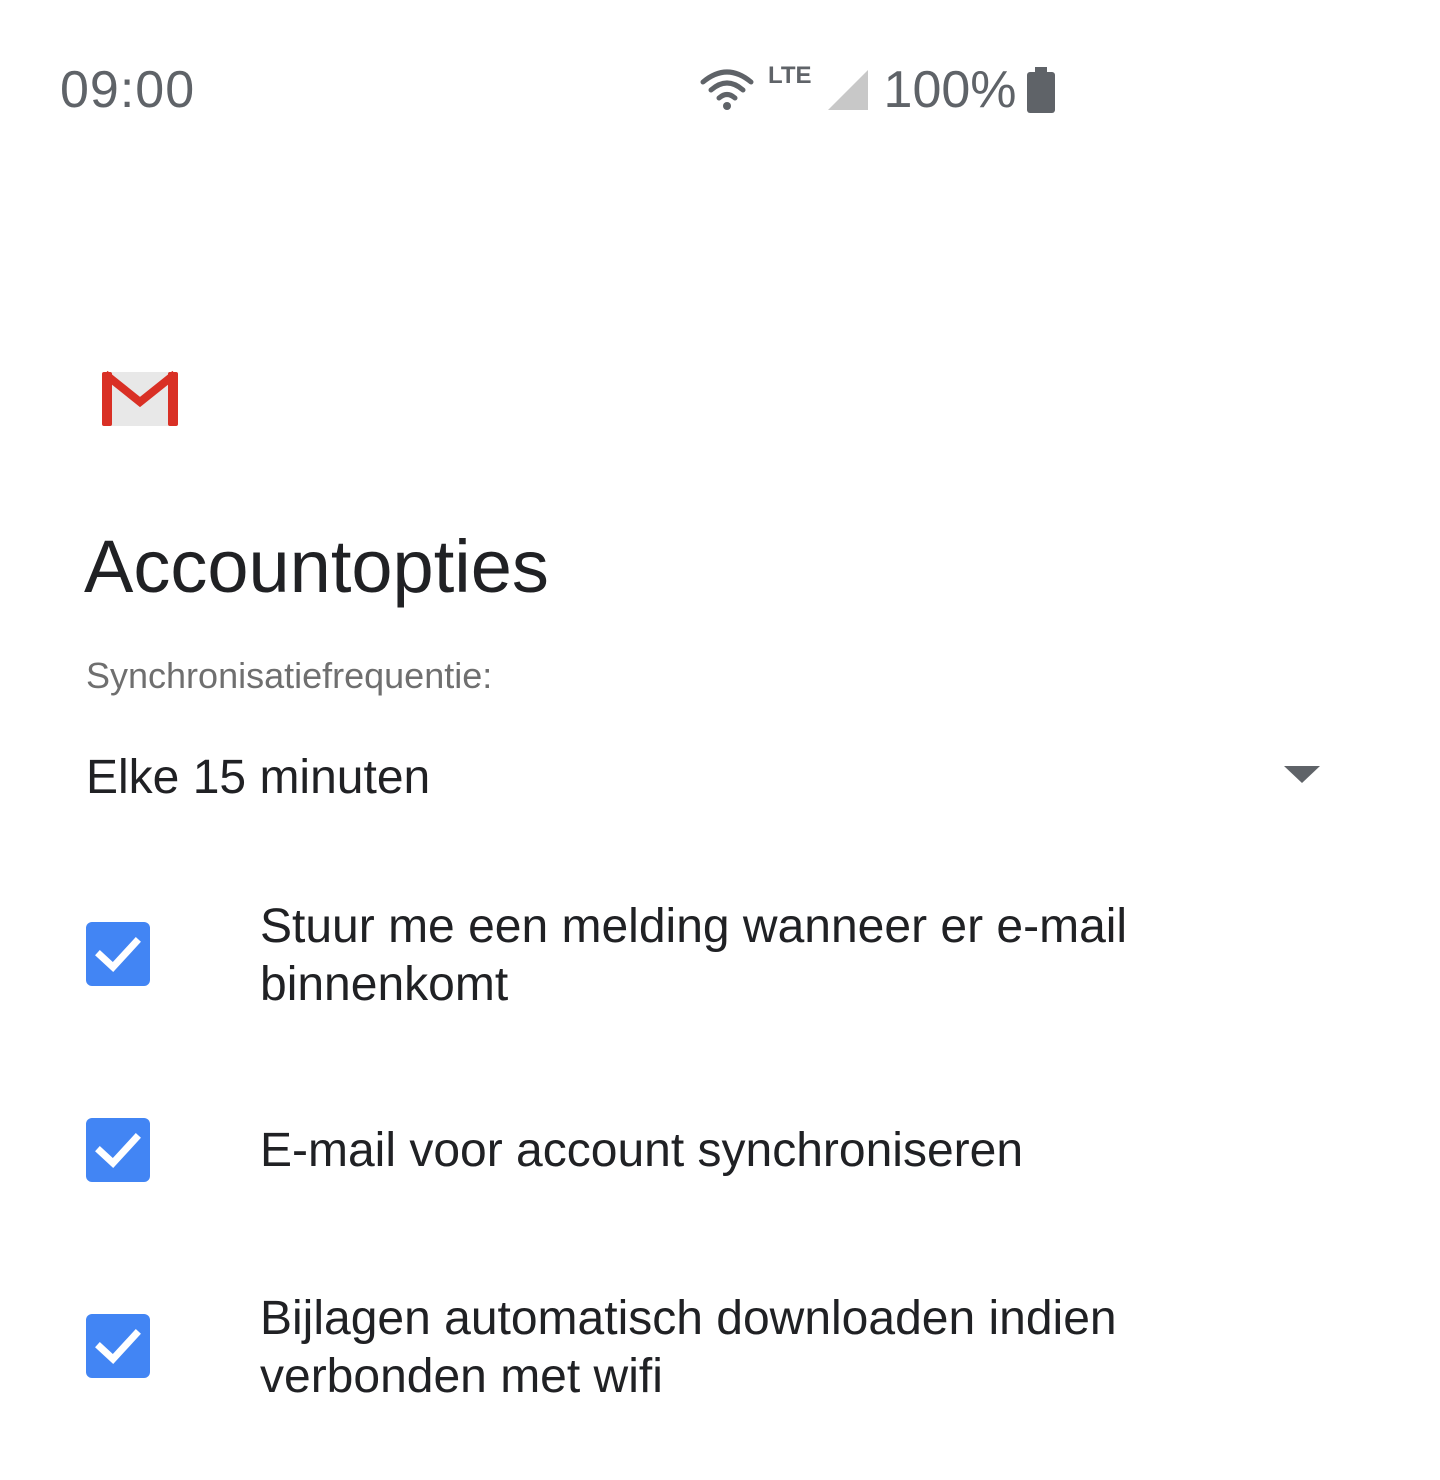 Image resolution: width=1440 pixels, height=1480 pixels. What do you see at coordinates (847, 90) in the screenshot?
I see `signal-icon` at bounding box center [847, 90].